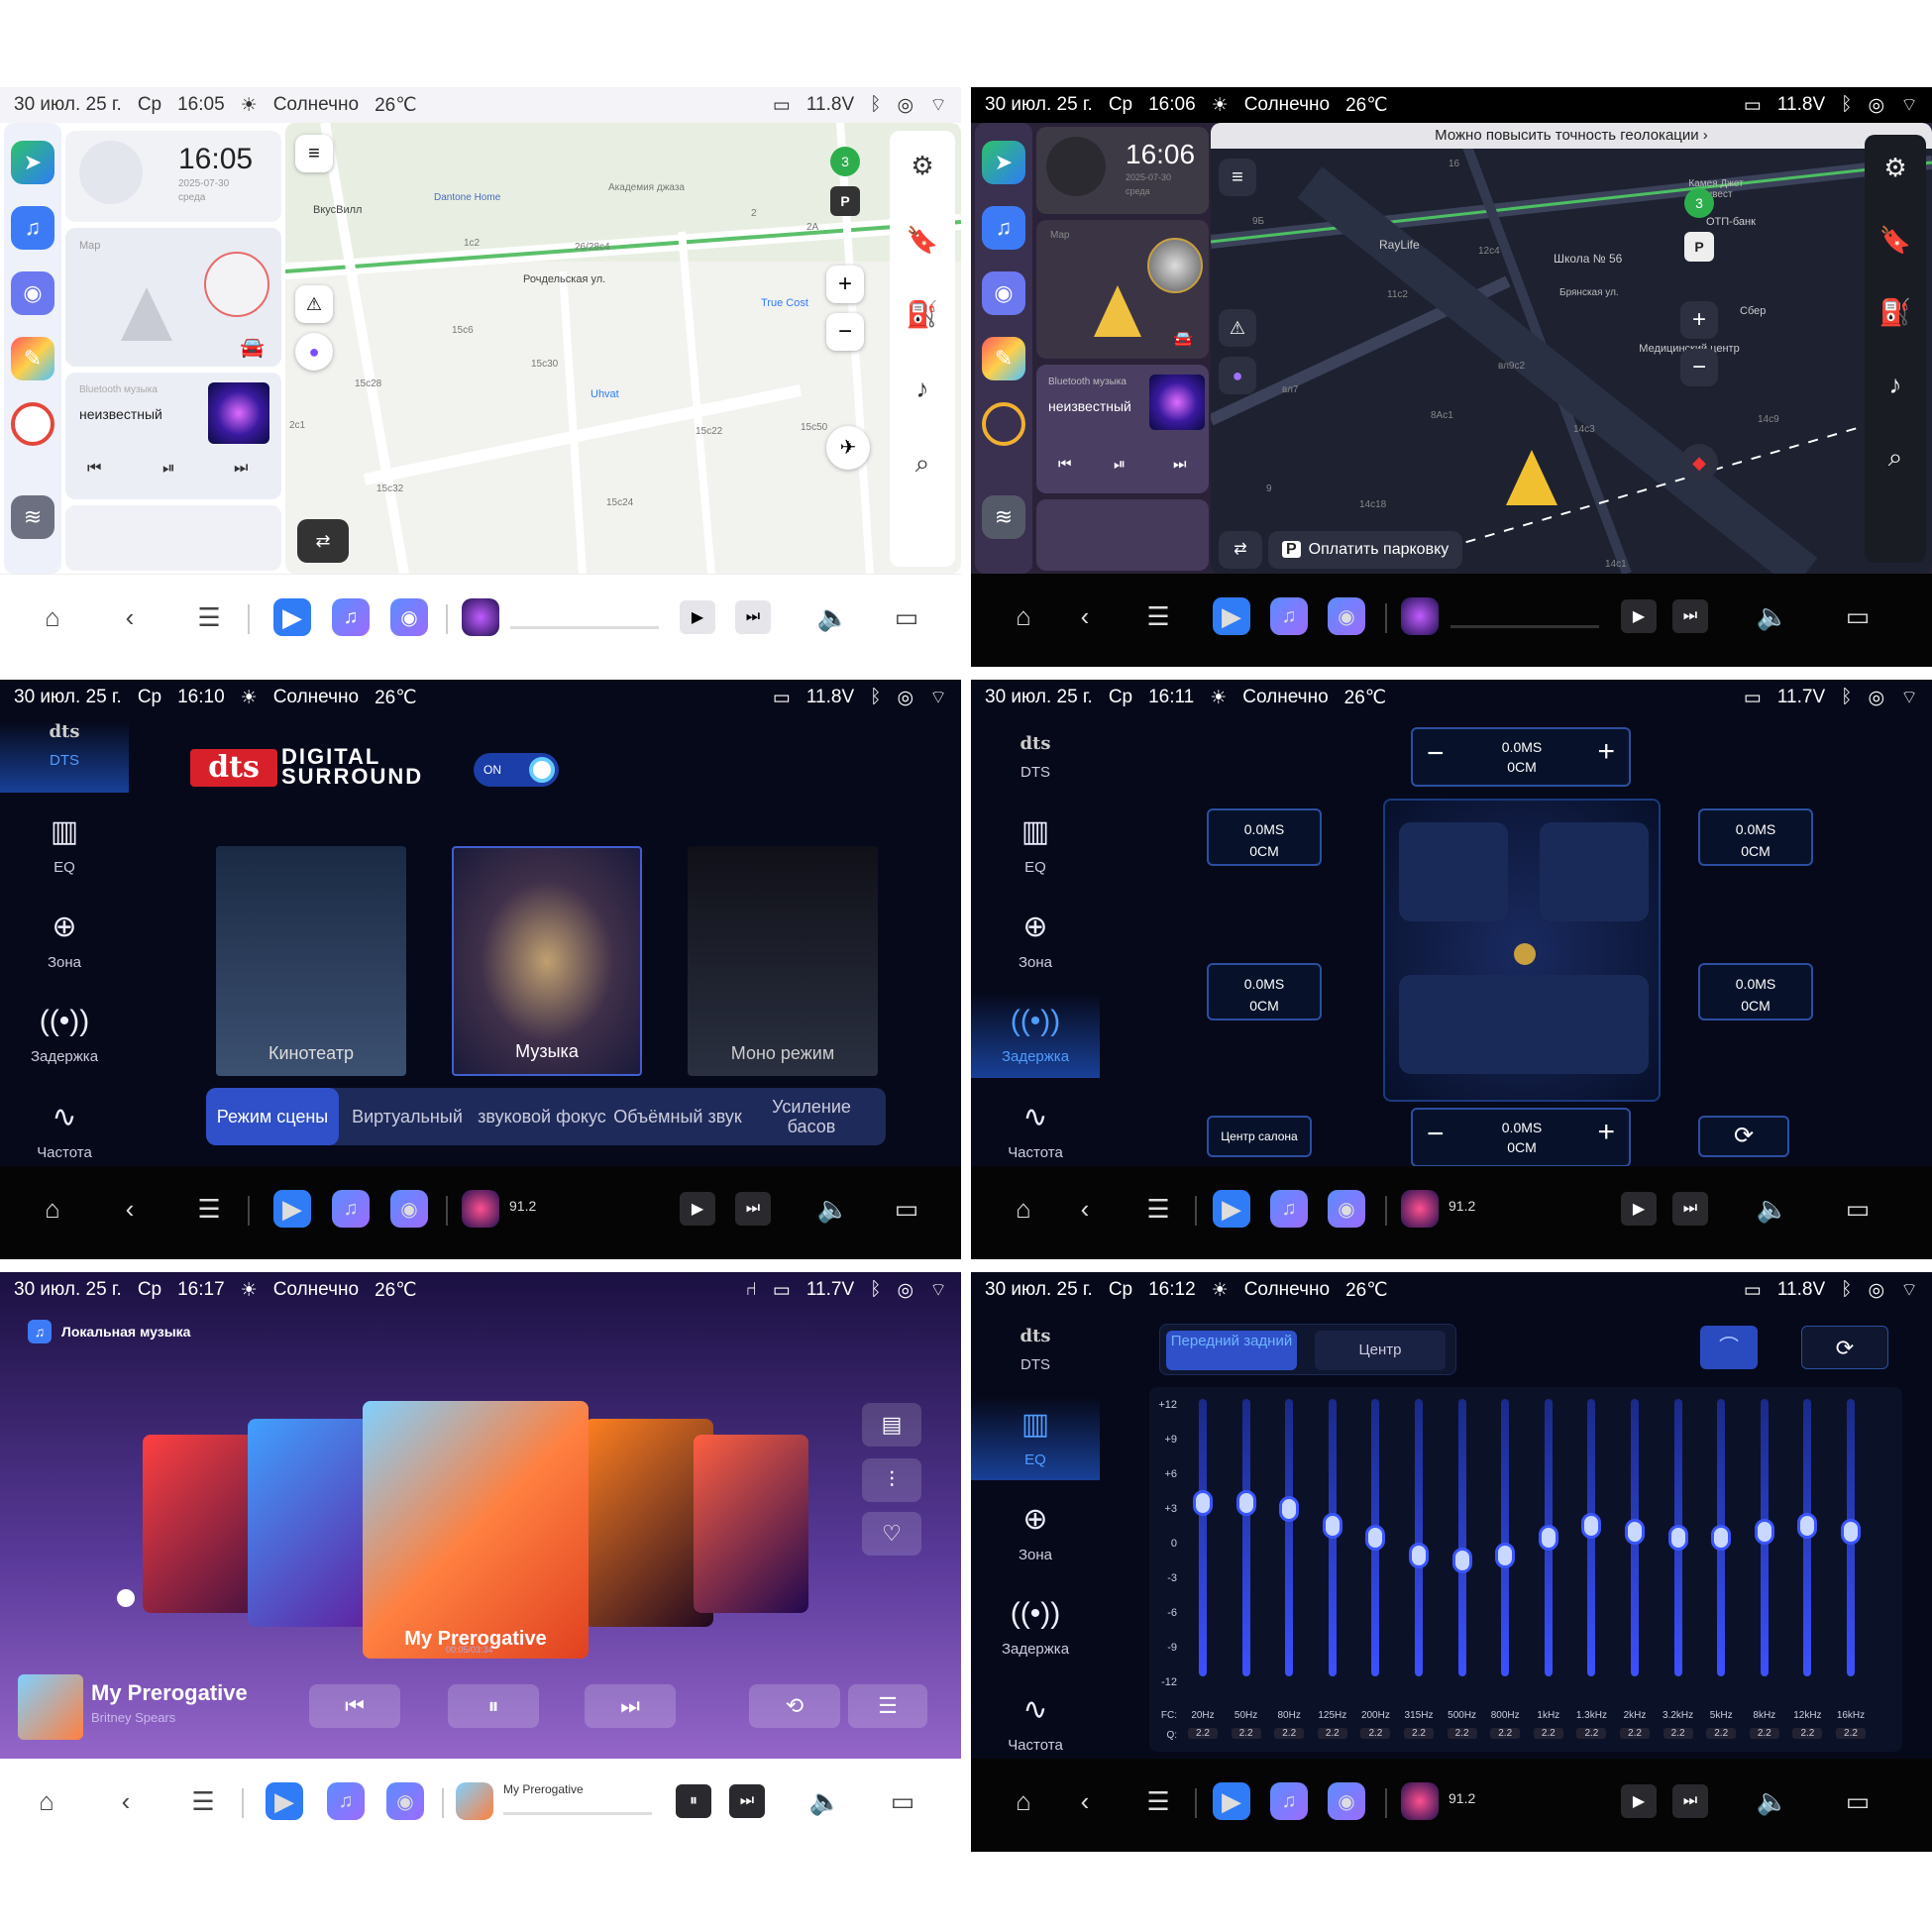 The image size is (1932, 1932). Describe the element at coordinates (1231, 616) in the screenshot. I see `play-app-icon: ▶` at that location.